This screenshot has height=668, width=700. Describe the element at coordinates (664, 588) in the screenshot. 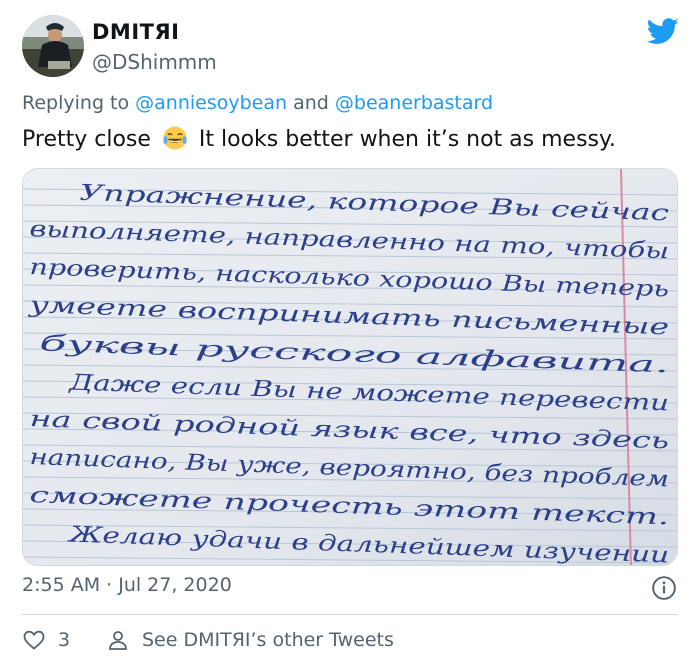

I see `info-icon` at that location.